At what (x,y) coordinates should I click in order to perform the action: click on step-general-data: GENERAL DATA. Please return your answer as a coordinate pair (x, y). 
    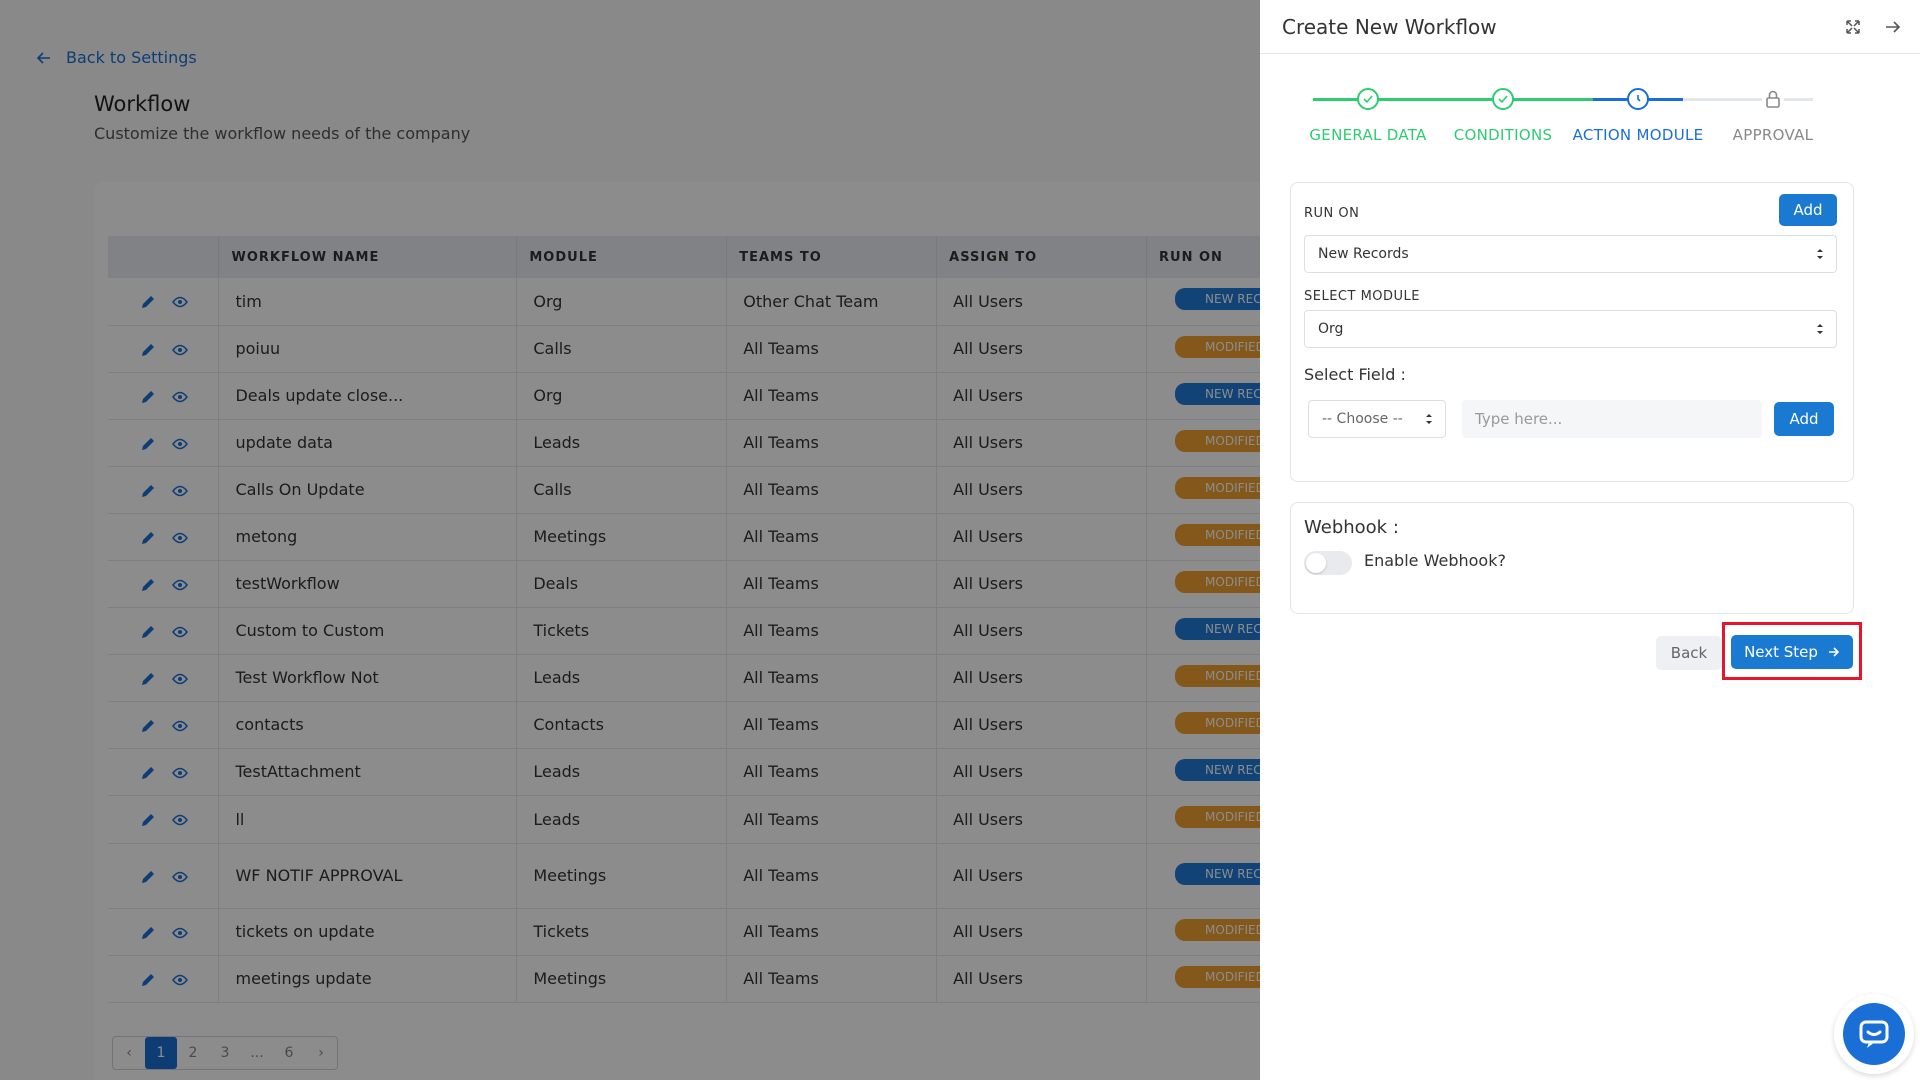
    Looking at the image, I should click on (1368, 113).